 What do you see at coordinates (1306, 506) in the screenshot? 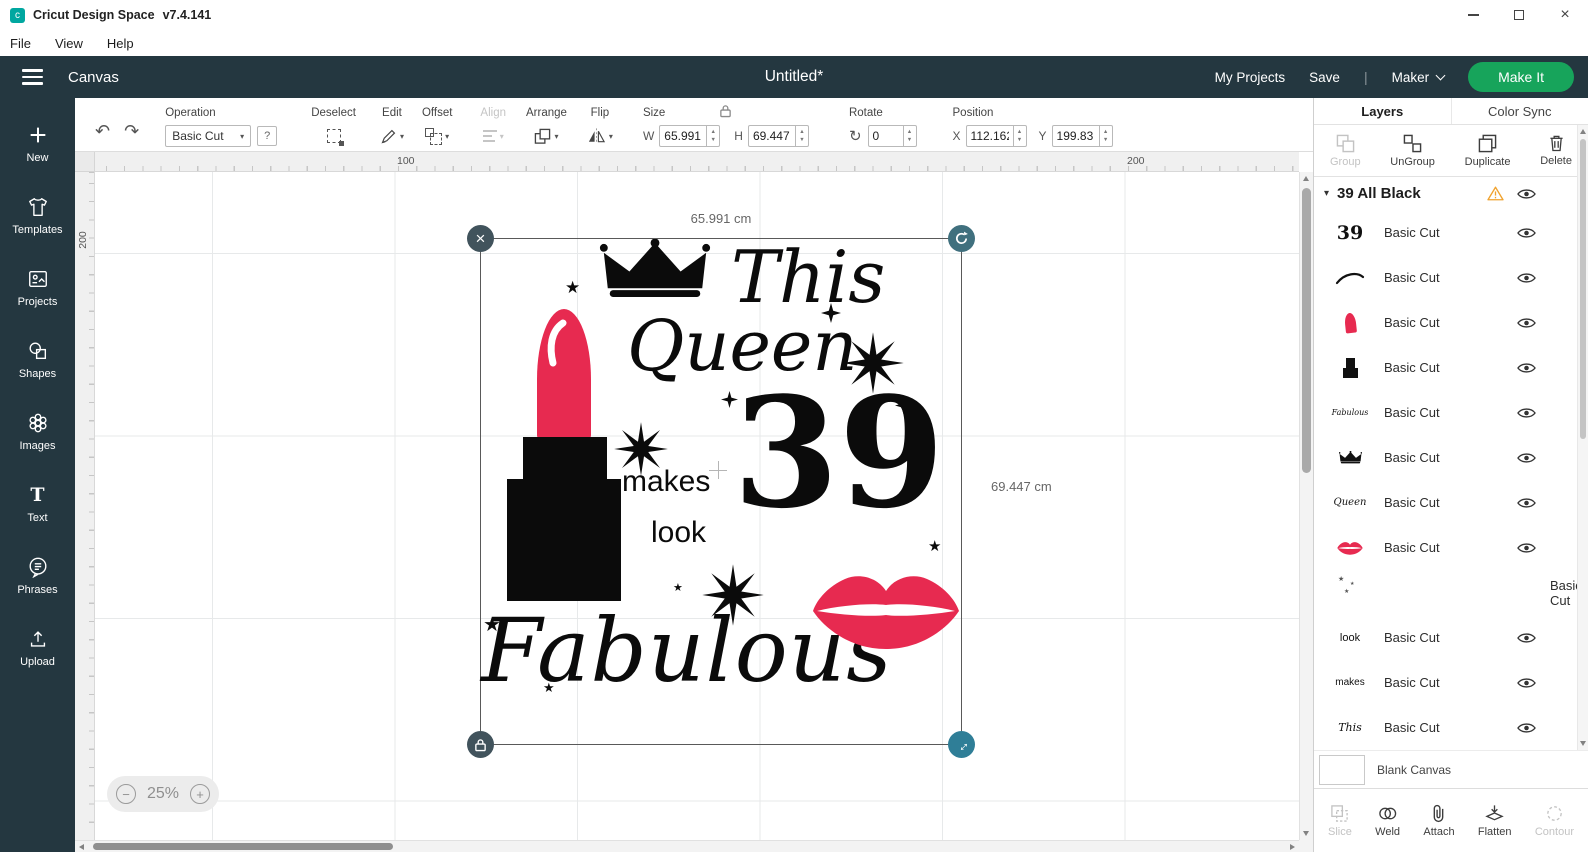
I see `vertical-scrollbar` at bounding box center [1306, 506].